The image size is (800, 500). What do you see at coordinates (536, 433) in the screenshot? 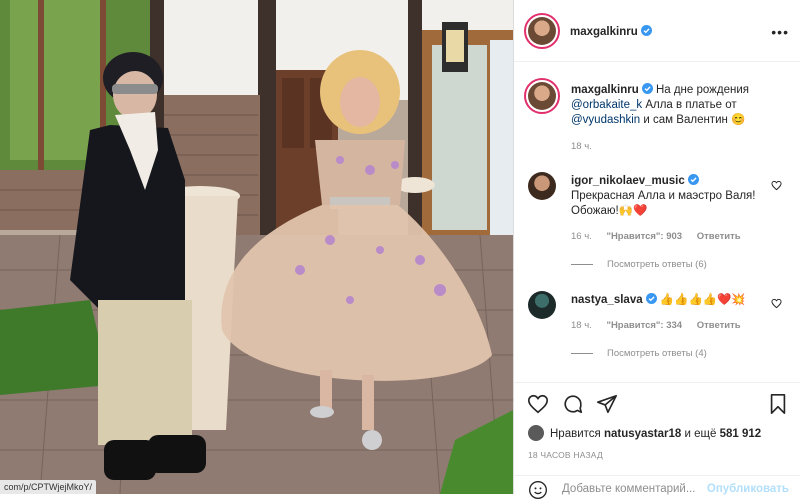
I see `liker-avatar` at bounding box center [536, 433].